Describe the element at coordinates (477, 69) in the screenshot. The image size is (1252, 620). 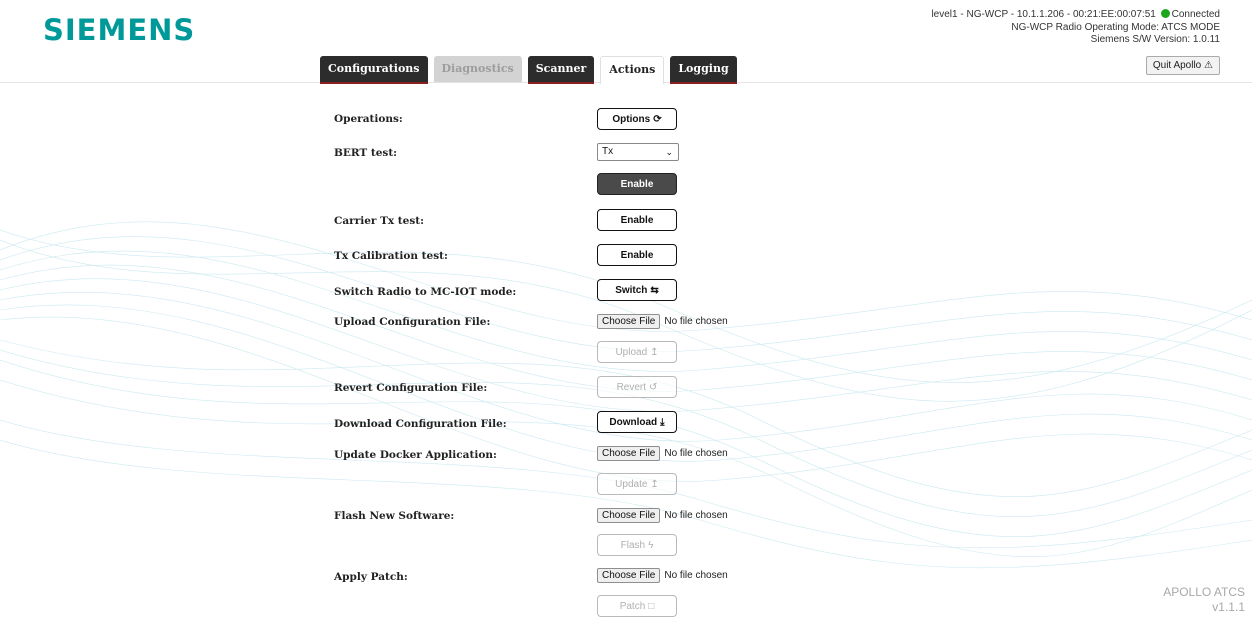
I see `tab-diagnostics: Diagnostics` at that location.